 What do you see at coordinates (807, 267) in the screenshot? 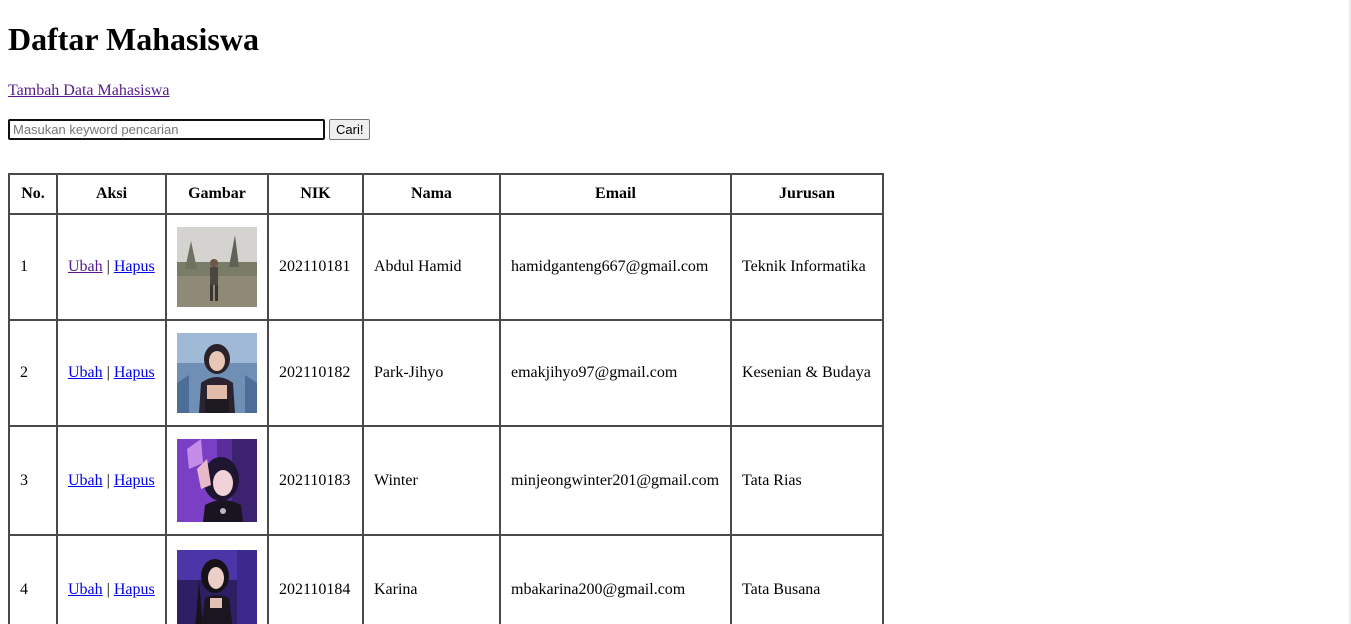
I see `cell-jurusan: Teknik Informatika` at bounding box center [807, 267].